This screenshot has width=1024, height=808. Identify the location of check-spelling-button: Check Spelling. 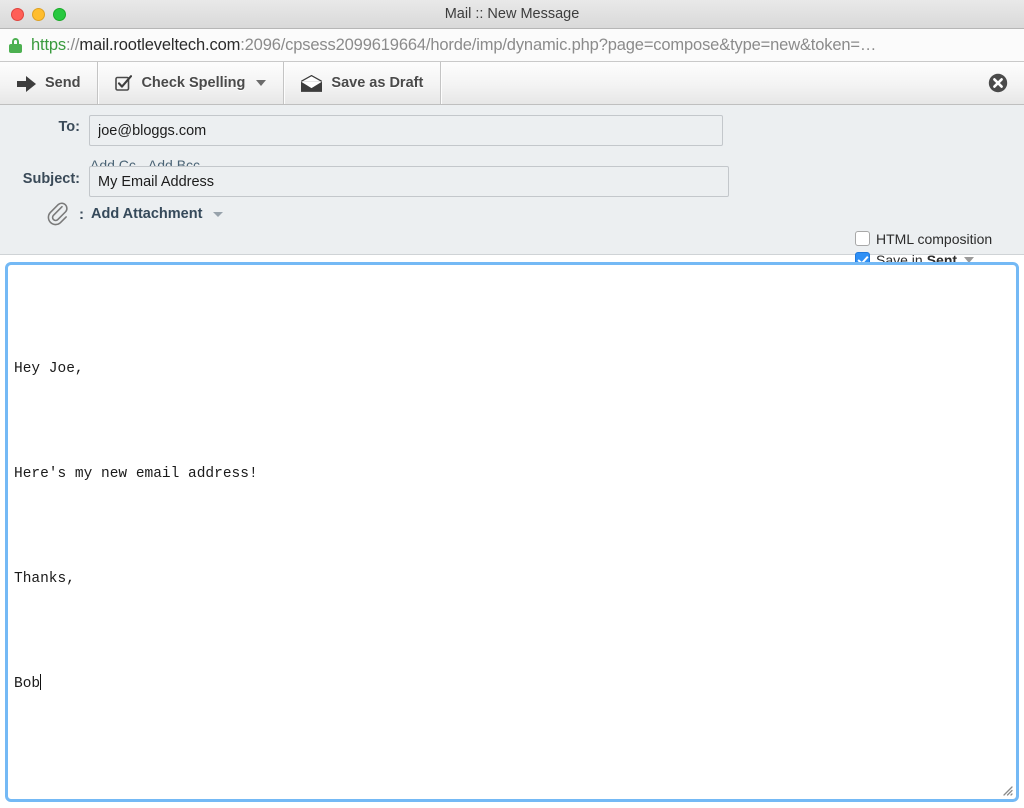
(191, 83).